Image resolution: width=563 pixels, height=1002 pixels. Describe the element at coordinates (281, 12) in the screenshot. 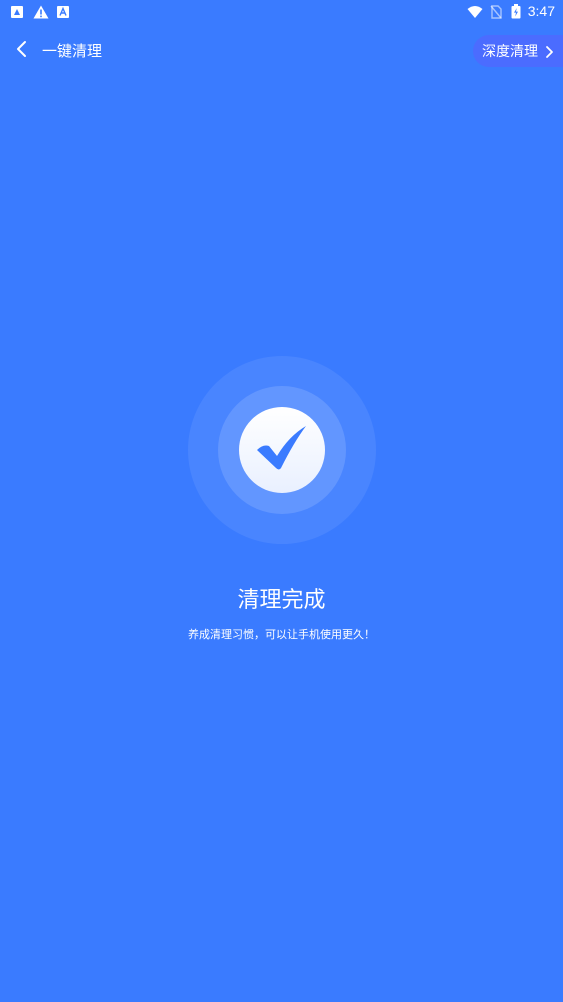

I see `status-bar: 3:47` at that location.